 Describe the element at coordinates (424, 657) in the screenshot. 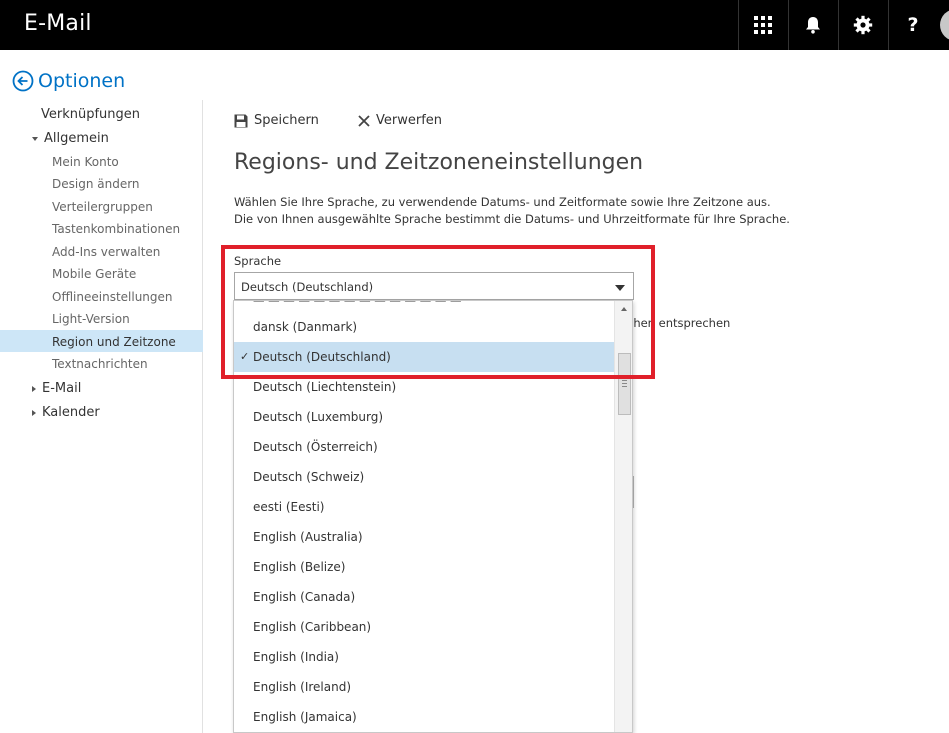

I see `language-option: English (India)` at that location.